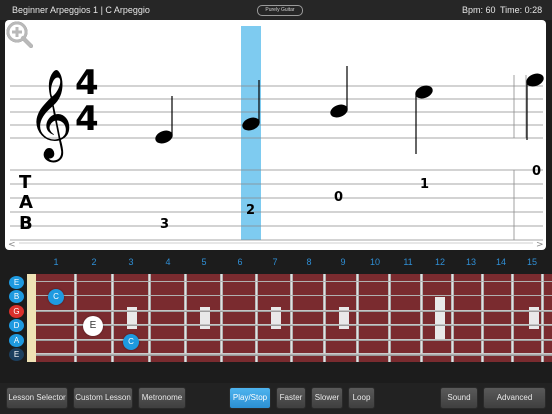 The height and width of the screenshot is (414, 552). Describe the element at coordinates (25, 182) in the screenshot. I see `svg-text: T` at that location.